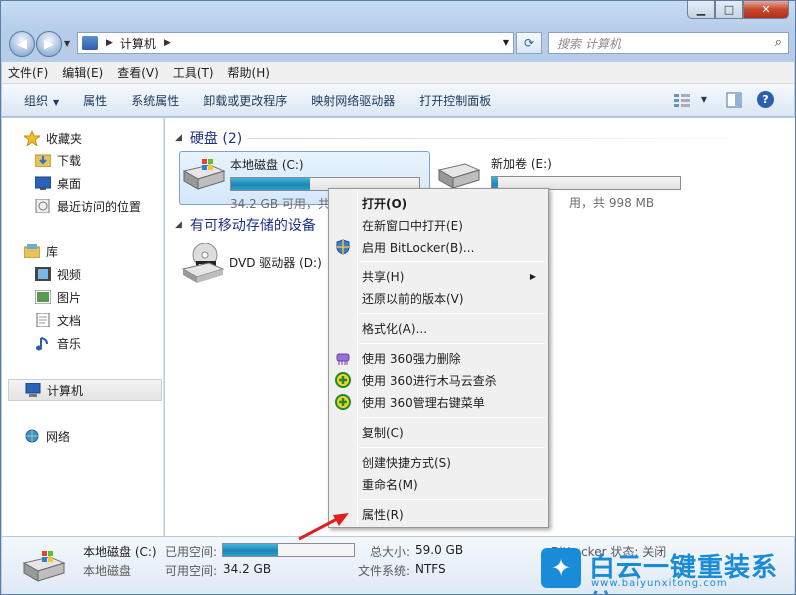 The image size is (796, 595). Describe the element at coordinates (438, 462) in the screenshot. I see `menu-create-shortcut: 创建快捷方式(S)` at that location.